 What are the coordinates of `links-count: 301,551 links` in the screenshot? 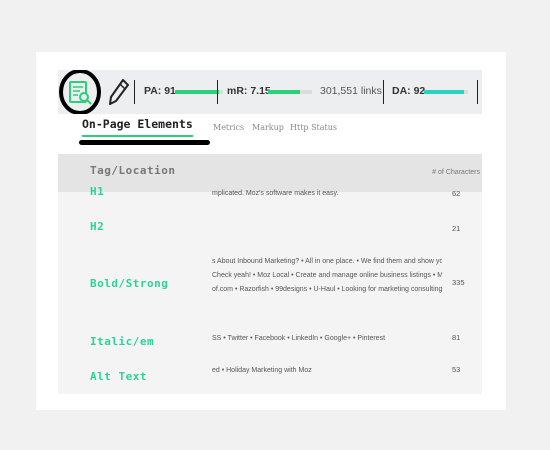 It's located at (351, 91).